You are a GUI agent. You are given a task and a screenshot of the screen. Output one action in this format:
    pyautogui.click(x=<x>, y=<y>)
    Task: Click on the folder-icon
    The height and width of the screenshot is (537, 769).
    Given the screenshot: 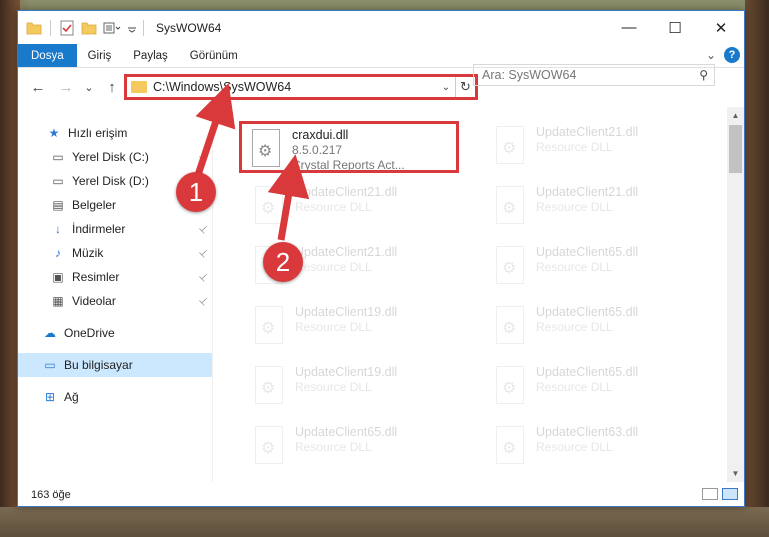 What is the action you would take?
    pyautogui.click(x=34, y=28)
    